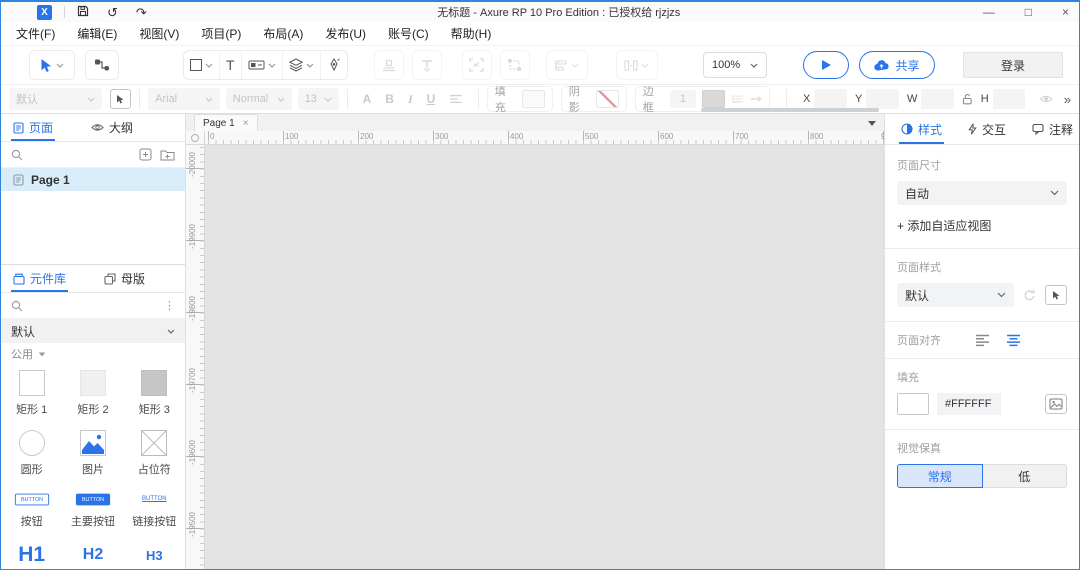  I want to click on widget-h1: H1 一级标题, so click(31, 554).